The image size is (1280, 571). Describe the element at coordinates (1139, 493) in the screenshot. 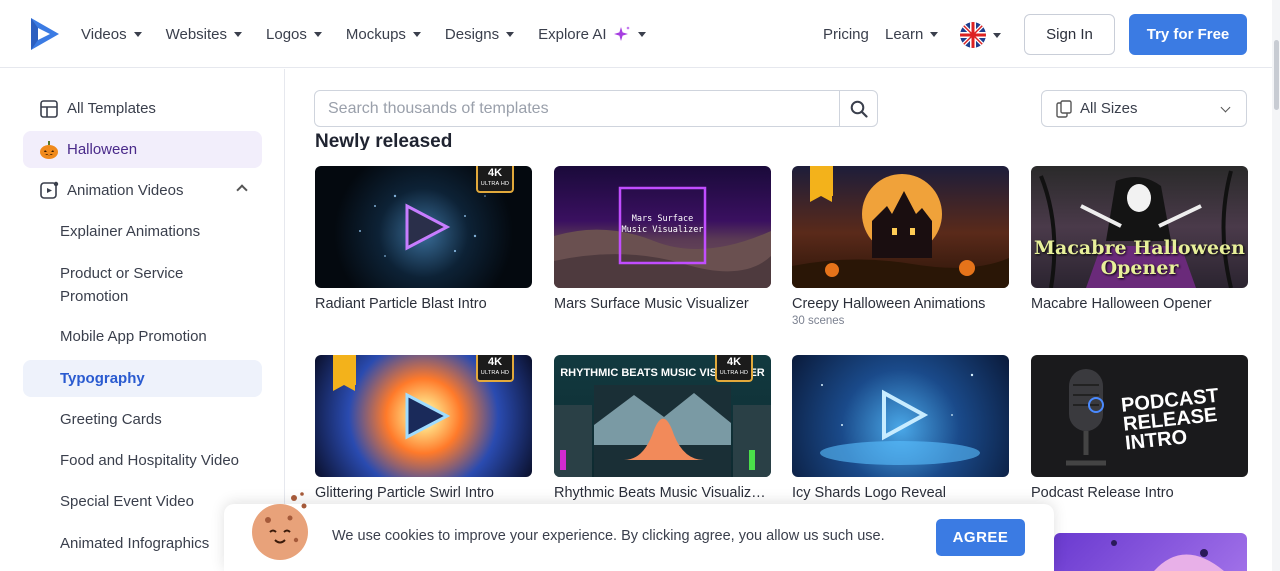

I see `template-title: Podcast Release Intro` at that location.